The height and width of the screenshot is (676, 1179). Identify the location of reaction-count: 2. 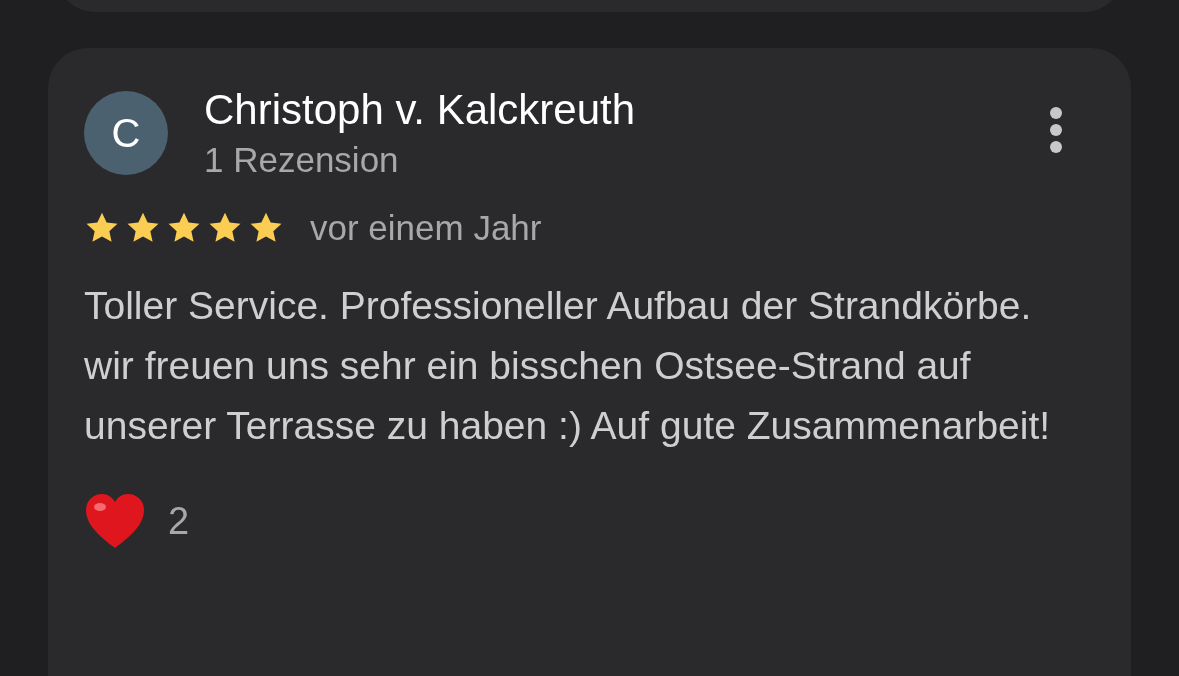
(179, 521).